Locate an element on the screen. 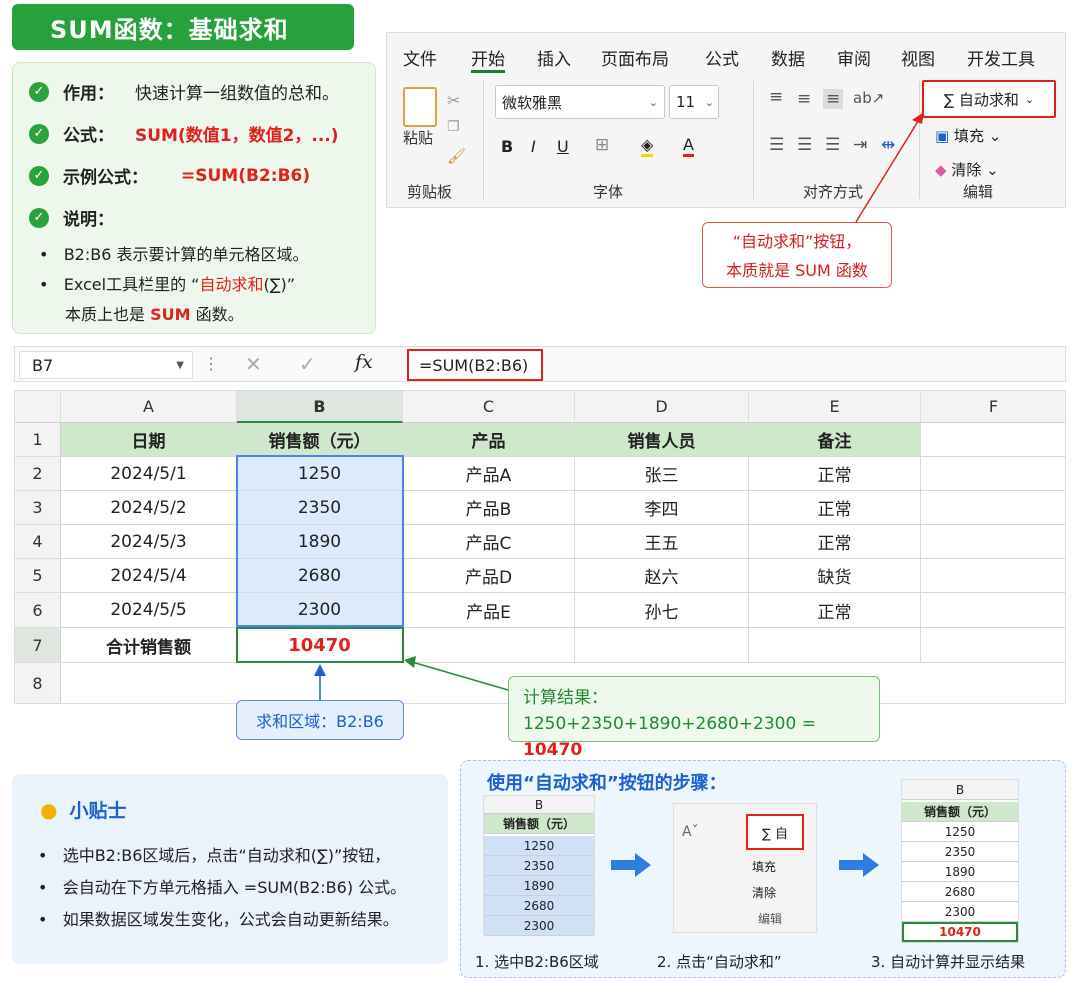 This screenshot has width=1080, height=981. data-cell: 2024/5/4 is located at coordinates (149, 576).